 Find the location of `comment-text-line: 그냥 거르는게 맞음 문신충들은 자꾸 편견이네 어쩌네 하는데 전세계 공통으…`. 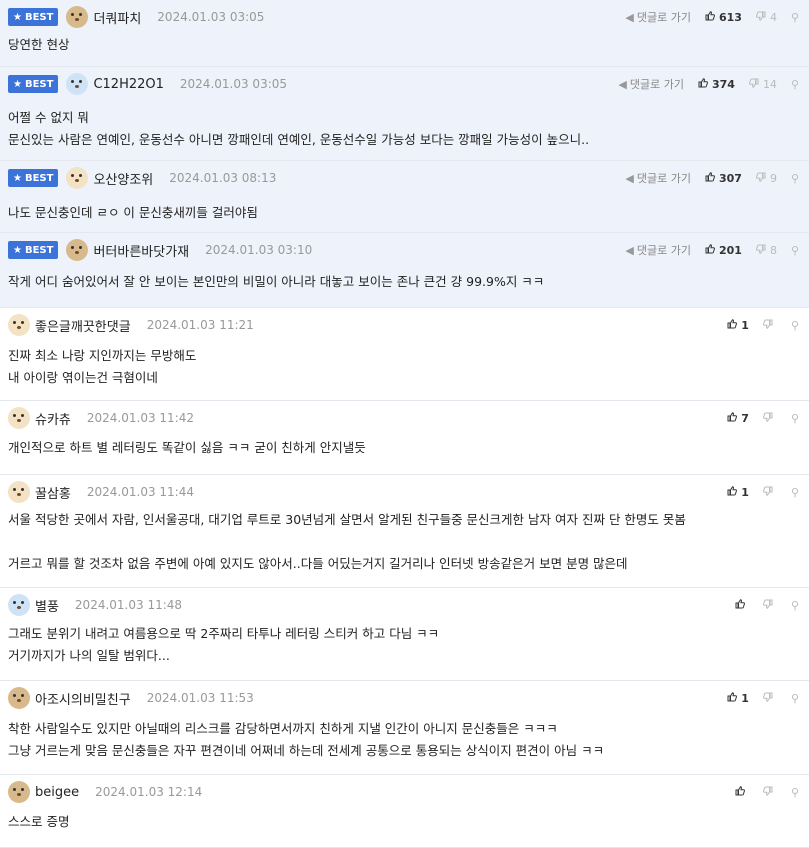

comment-text-line: 그냥 거르는게 맞음 문신충들은 자꾸 편견이네 어쩌네 하는데 전세계 공통으… is located at coordinates (306, 750).